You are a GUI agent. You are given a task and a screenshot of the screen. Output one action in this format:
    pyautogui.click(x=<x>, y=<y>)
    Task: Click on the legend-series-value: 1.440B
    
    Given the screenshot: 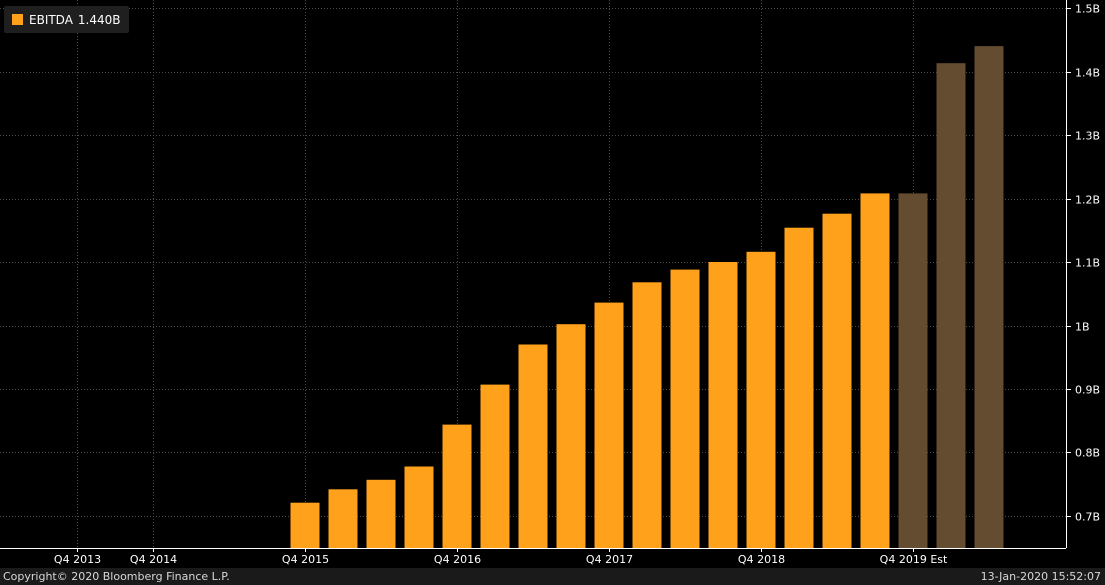 What is the action you would take?
    pyautogui.click(x=99, y=19)
    